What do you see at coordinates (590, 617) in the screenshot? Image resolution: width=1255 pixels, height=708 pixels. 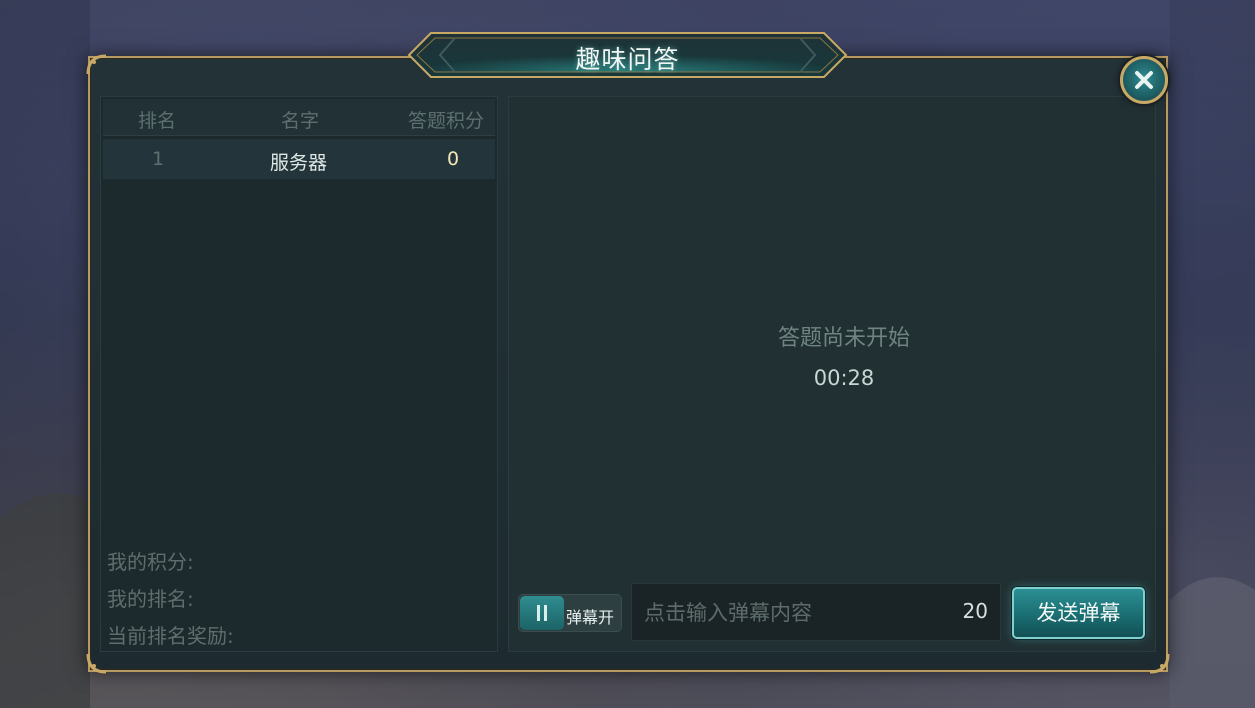 I see `danmu-toggle-label: 弹幕开` at bounding box center [590, 617].